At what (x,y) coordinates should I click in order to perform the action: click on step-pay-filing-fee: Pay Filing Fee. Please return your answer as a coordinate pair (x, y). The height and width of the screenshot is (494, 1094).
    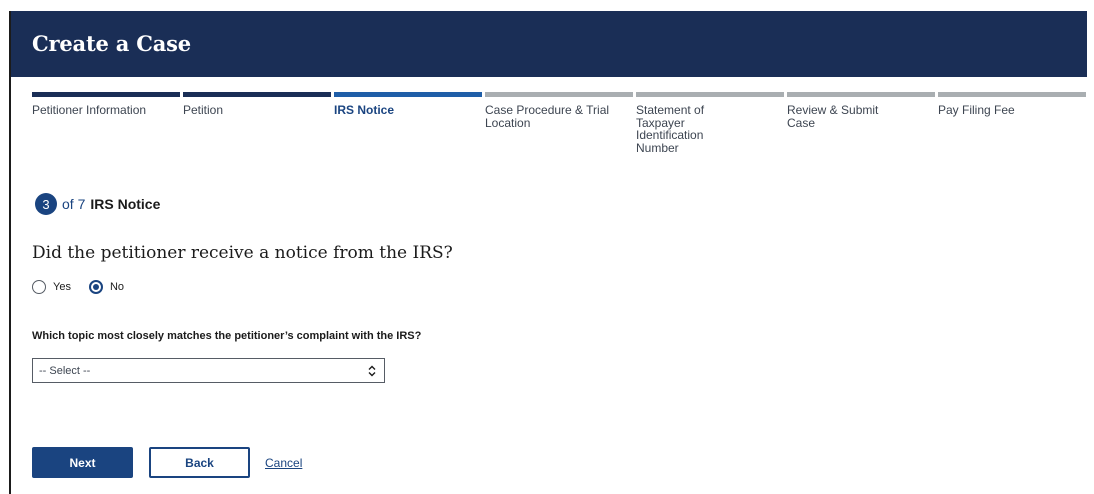
    Looking at the image, I should click on (1012, 104).